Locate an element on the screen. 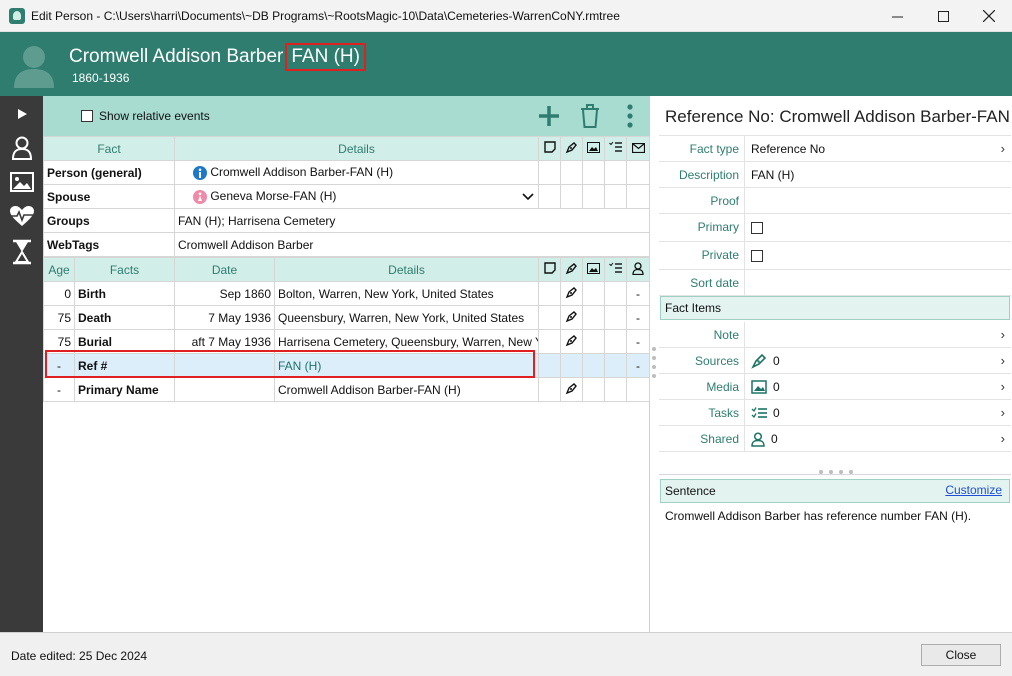 This screenshot has height=676, width=1012. trash-icon is located at coordinates (590, 116).